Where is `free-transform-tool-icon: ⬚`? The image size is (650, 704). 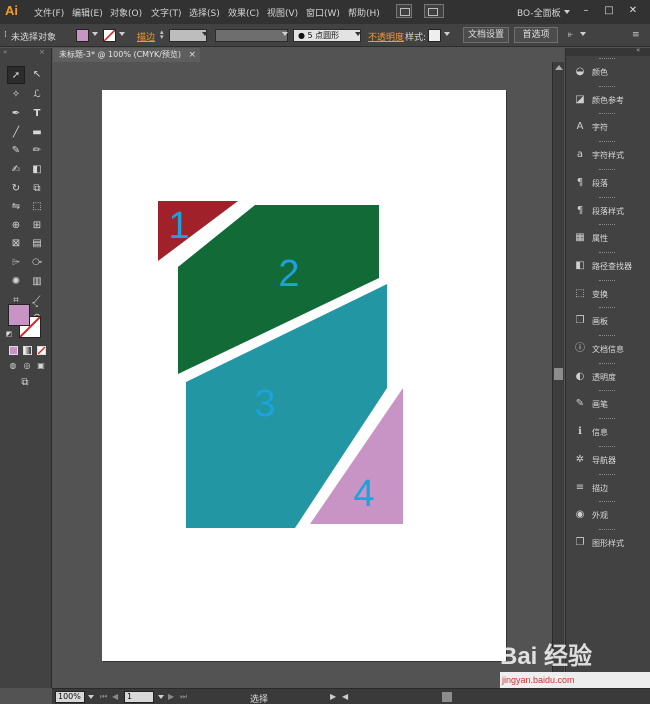 free-transform-tool-icon: ⬚ is located at coordinates (37, 207).